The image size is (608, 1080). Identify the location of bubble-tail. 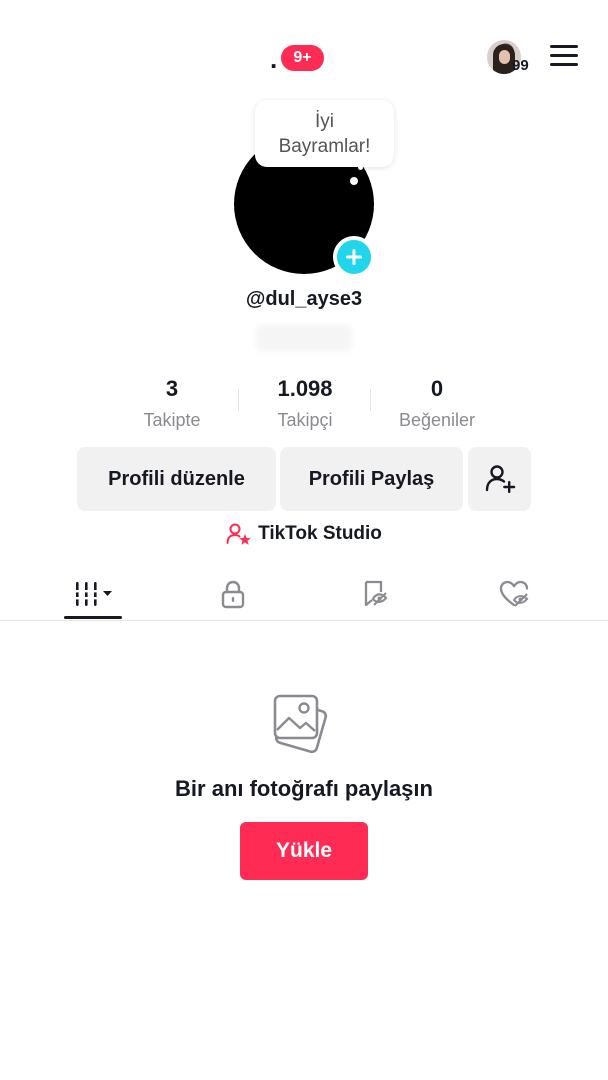
(354, 181).